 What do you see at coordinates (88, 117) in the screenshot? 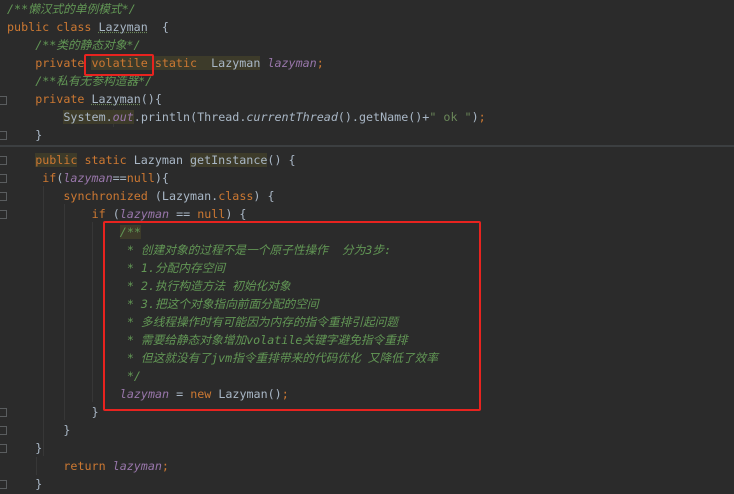
I see `code-token: System.` at bounding box center [88, 117].